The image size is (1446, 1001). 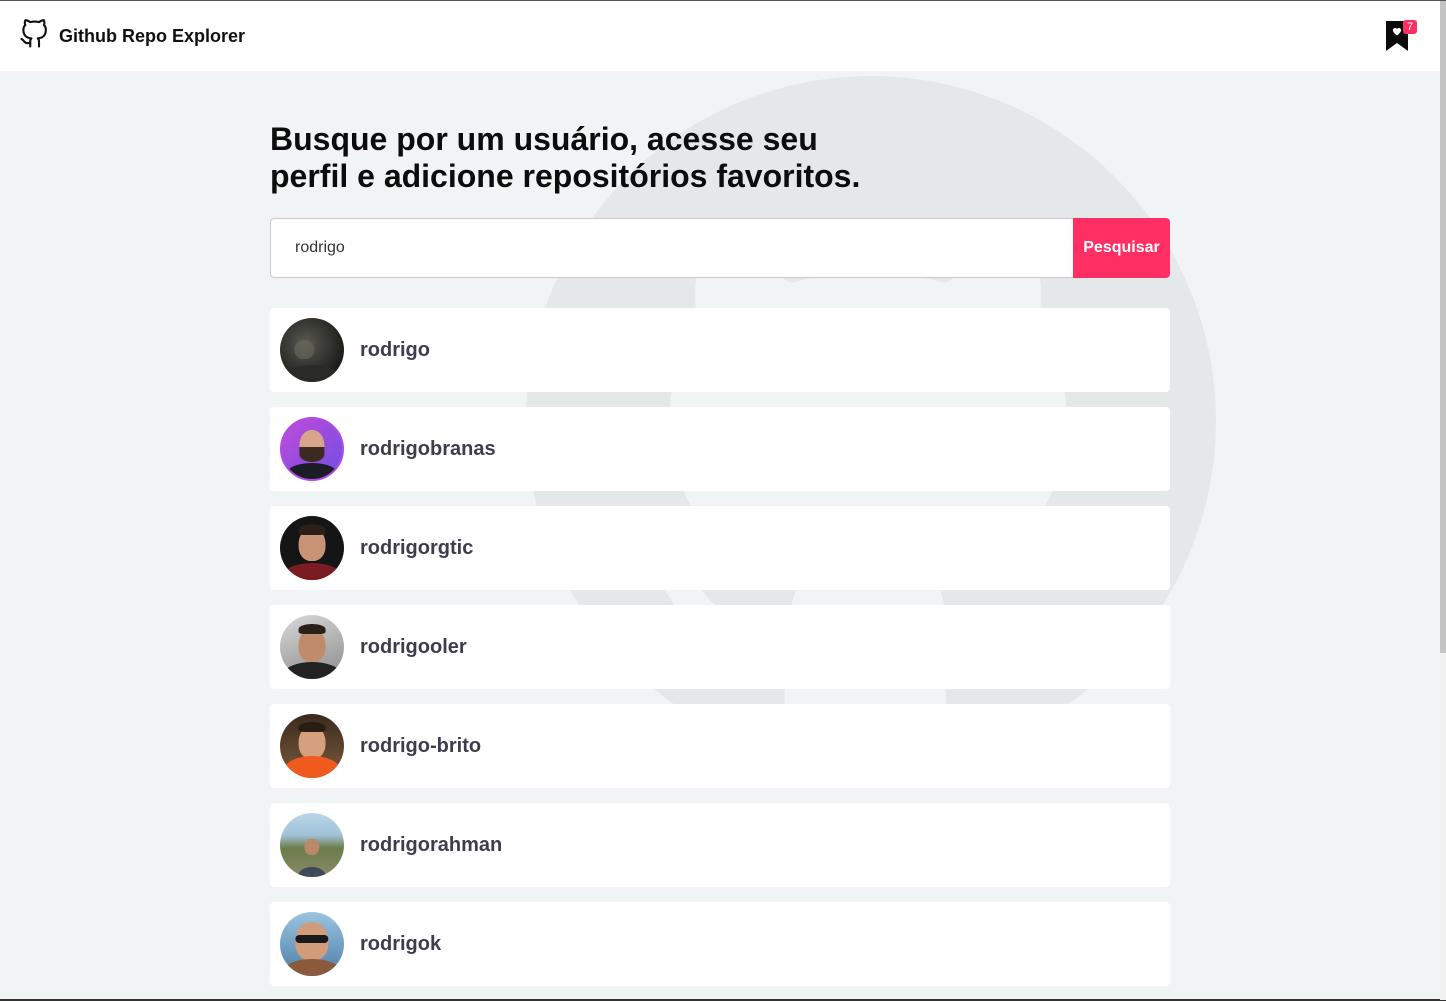 I want to click on search-form: Pesquisar, so click(x=720, y=248).